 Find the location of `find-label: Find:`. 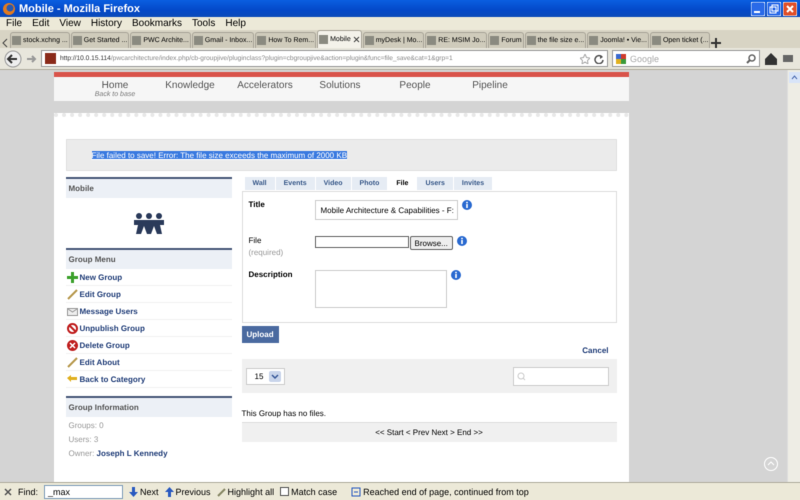

find-label: Find: is located at coordinates (28, 491).